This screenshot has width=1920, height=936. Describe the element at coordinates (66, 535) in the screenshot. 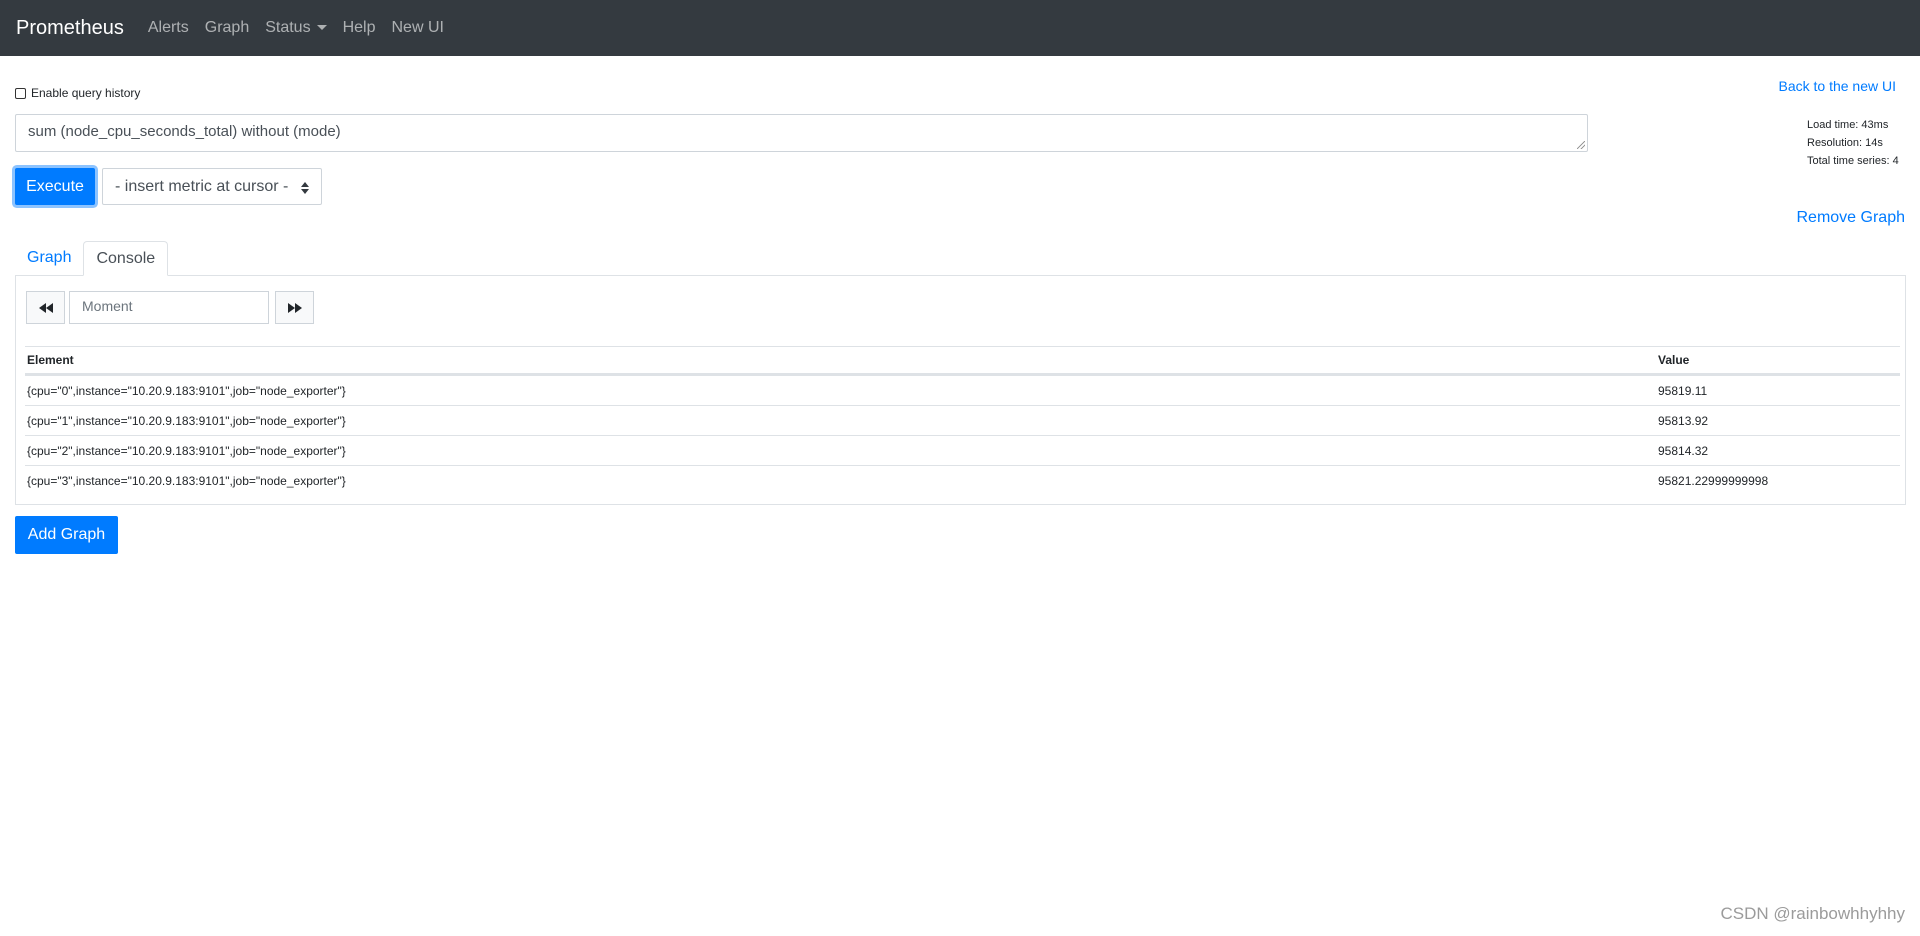

I see `add-graph-button: Add Graph` at that location.